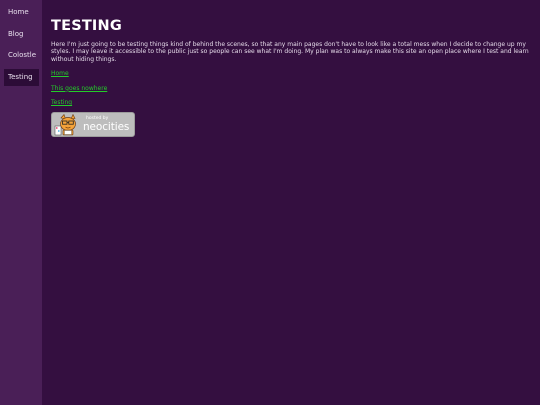 This screenshot has width=540, height=405. Describe the element at coordinates (86, 26) in the screenshot. I see `page-title: TESTING` at that location.